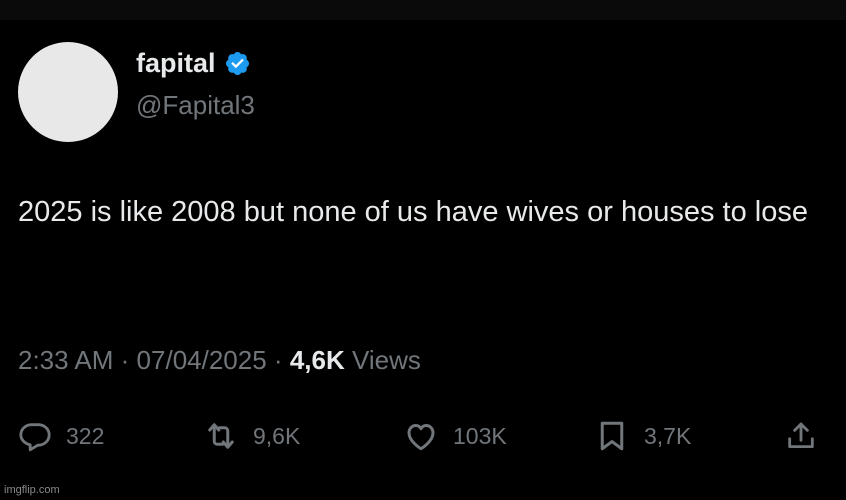  What do you see at coordinates (237, 63) in the screenshot?
I see `verified-badge-icon` at bounding box center [237, 63].